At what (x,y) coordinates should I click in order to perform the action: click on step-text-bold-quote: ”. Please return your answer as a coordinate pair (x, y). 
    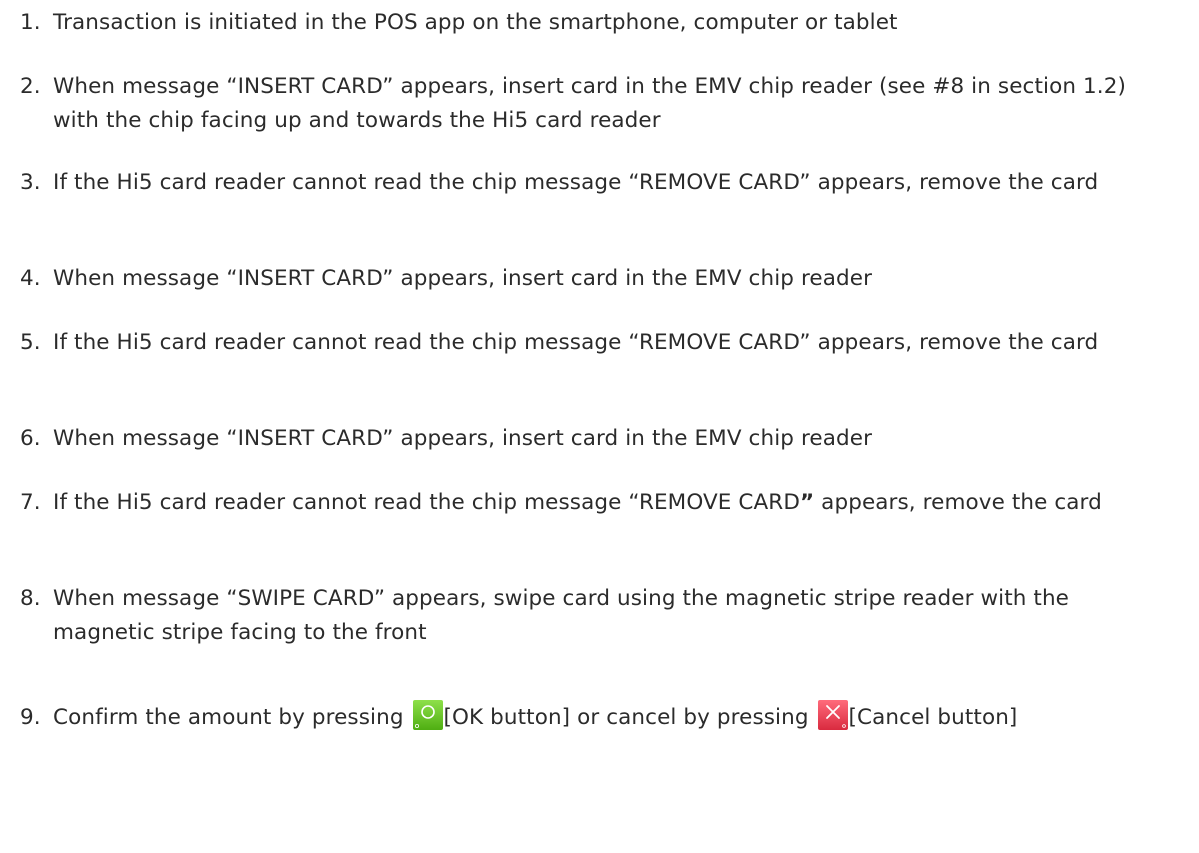
    Looking at the image, I should click on (807, 502).